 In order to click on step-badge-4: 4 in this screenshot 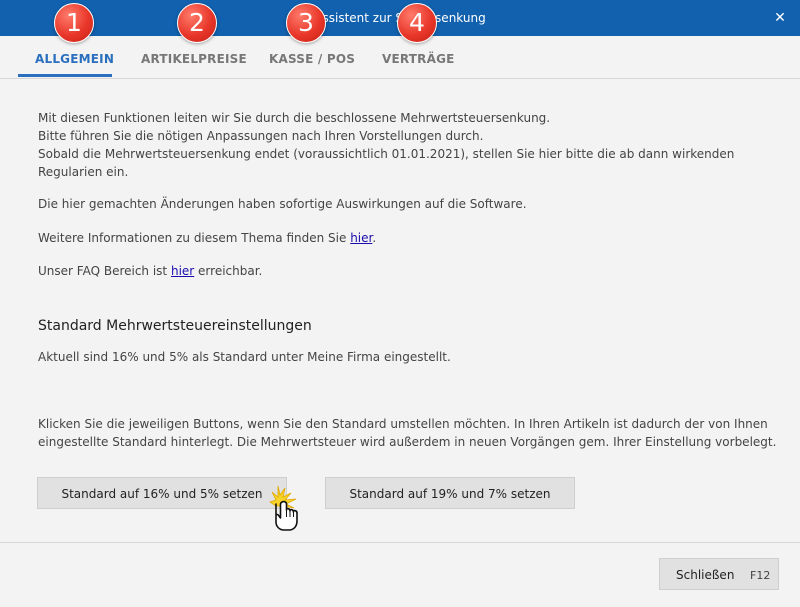, I will do `click(417, 23)`.